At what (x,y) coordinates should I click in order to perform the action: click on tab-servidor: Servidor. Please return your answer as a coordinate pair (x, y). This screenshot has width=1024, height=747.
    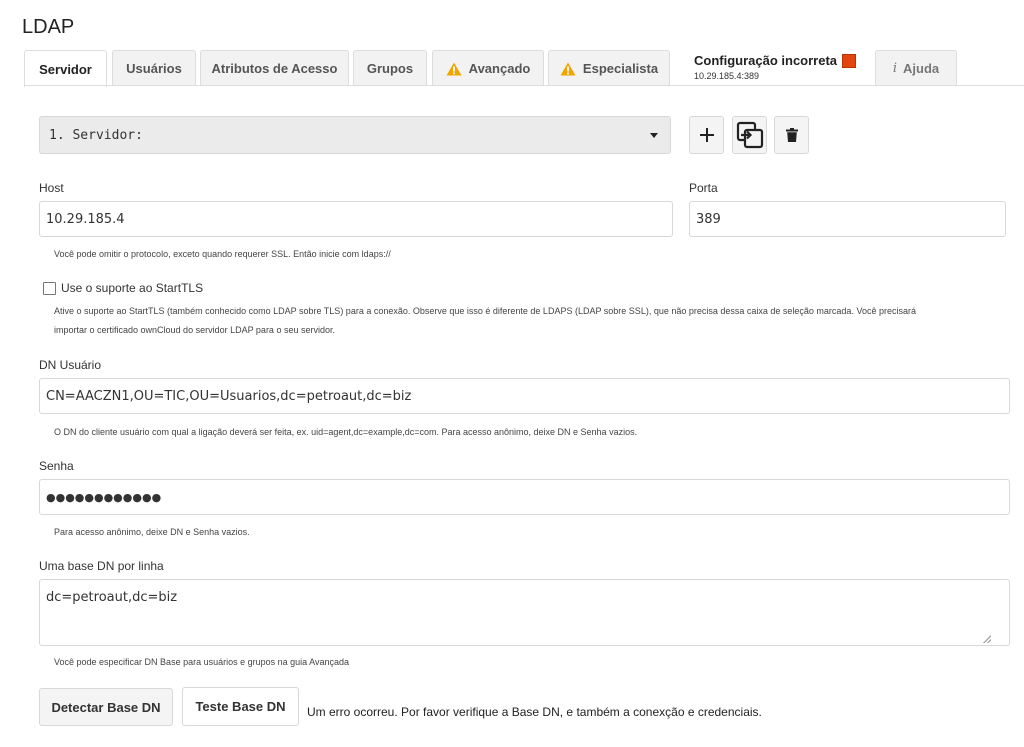
    Looking at the image, I should click on (65, 68).